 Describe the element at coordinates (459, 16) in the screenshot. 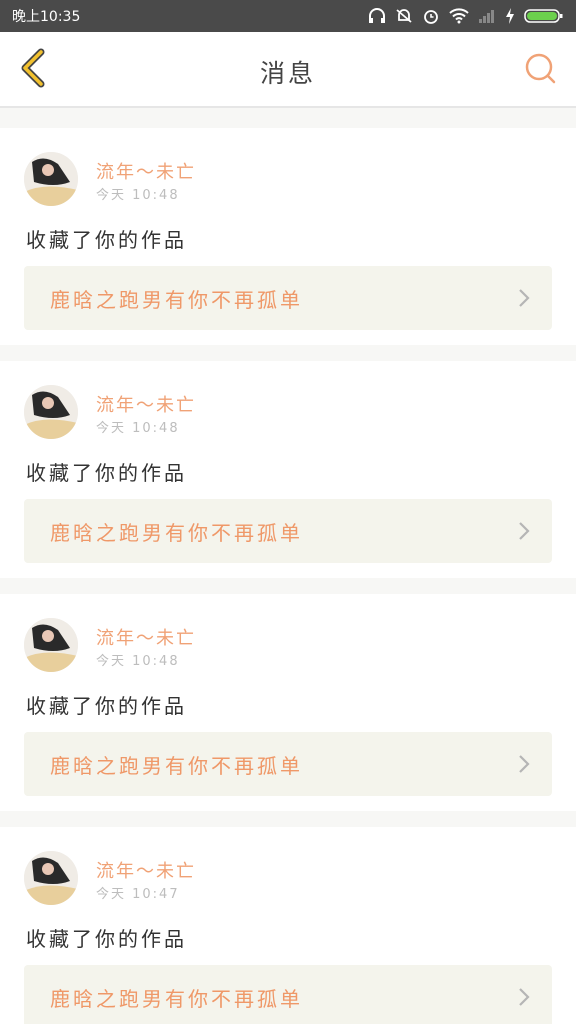

I see `wifi-icon` at that location.